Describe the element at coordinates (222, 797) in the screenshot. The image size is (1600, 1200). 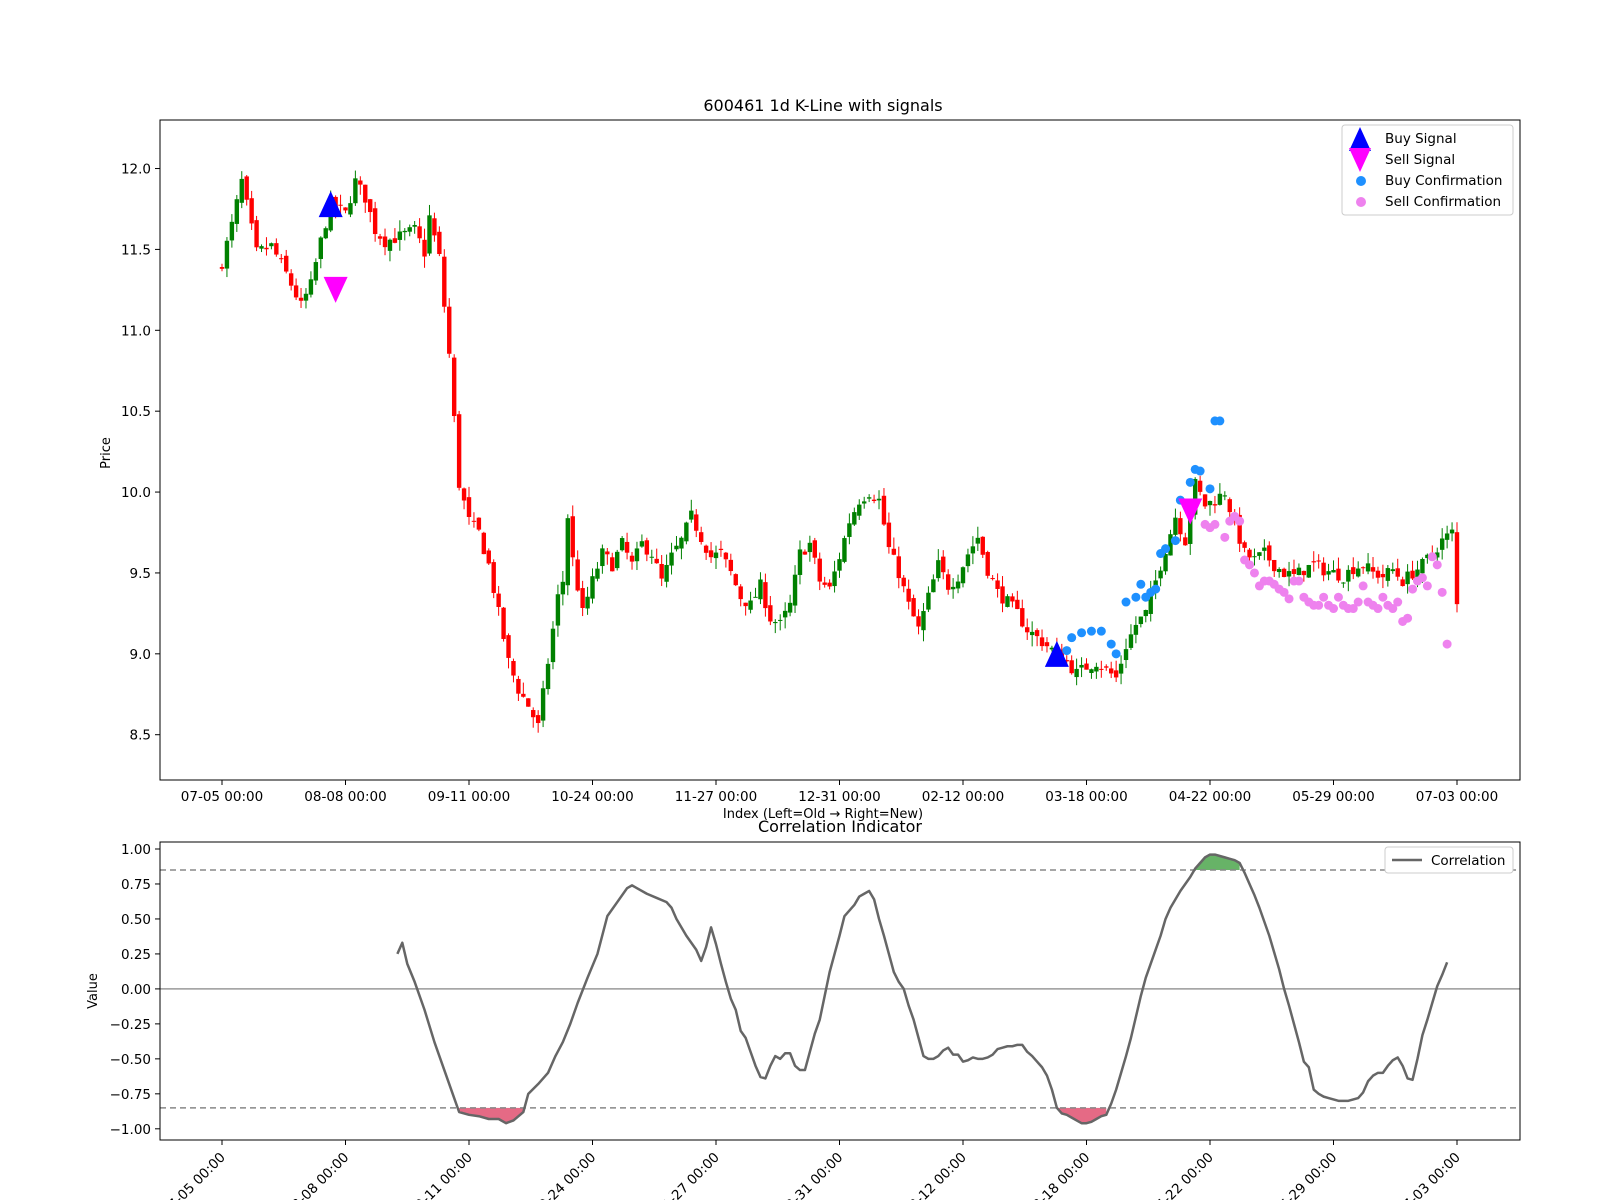
I see `x-tick-label: 07-05 00:00` at that location.